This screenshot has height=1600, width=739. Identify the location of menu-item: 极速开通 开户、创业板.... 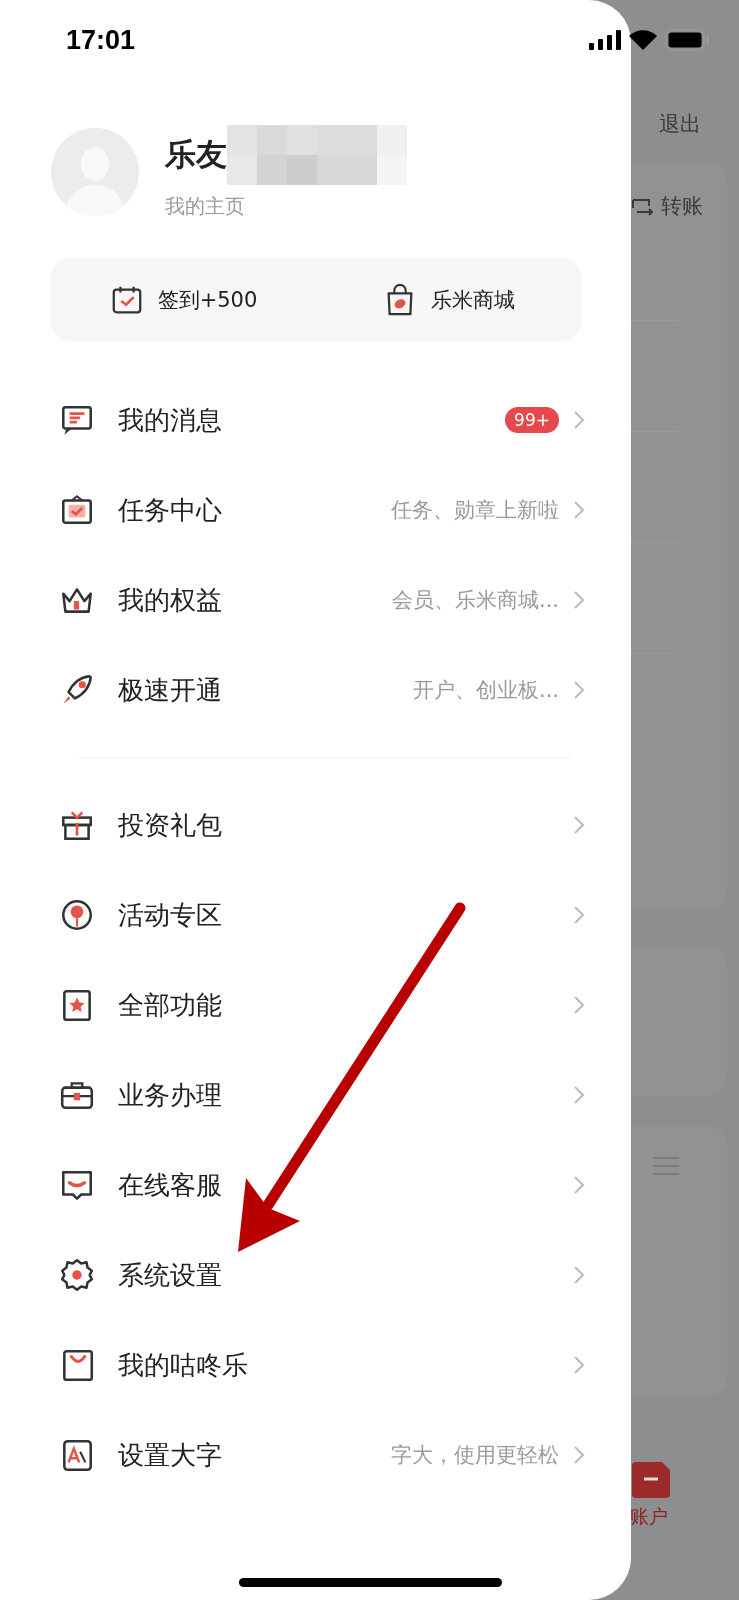
(315, 690).